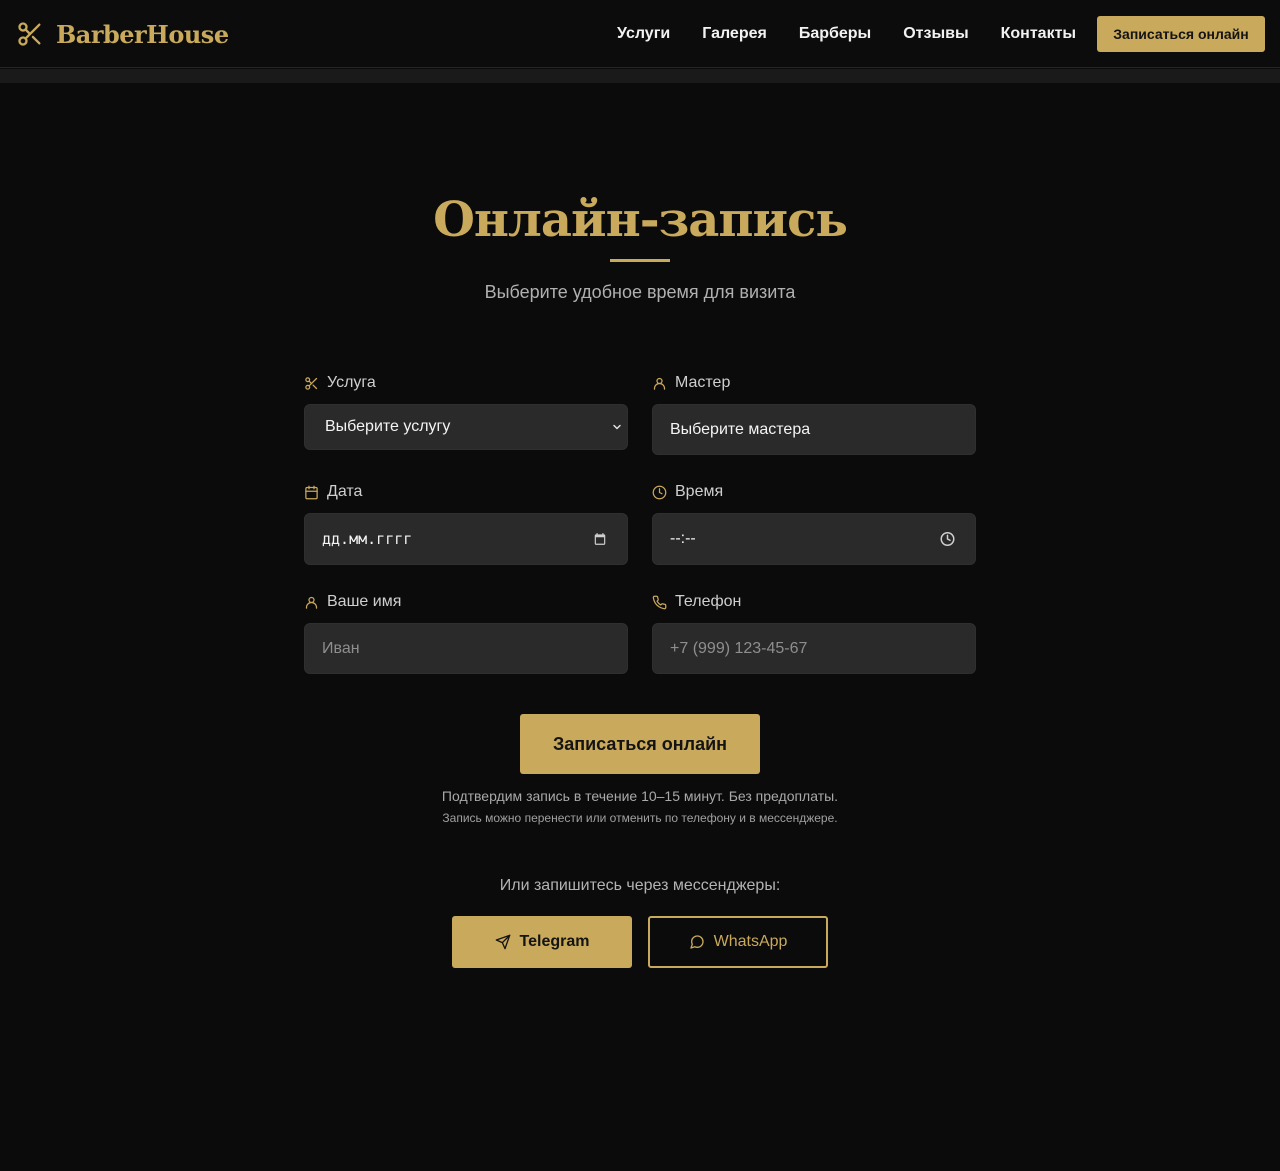 This screenshot has width=1280, height=1171. Describe the element at coordinates (617, 427) in the screenshot. I see `chevron-down-icon` at that location.